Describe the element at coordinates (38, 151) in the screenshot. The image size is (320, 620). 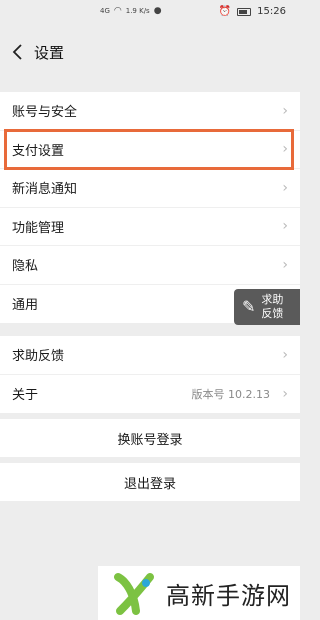
I see `settings-item-label: 支付设置` at that location.